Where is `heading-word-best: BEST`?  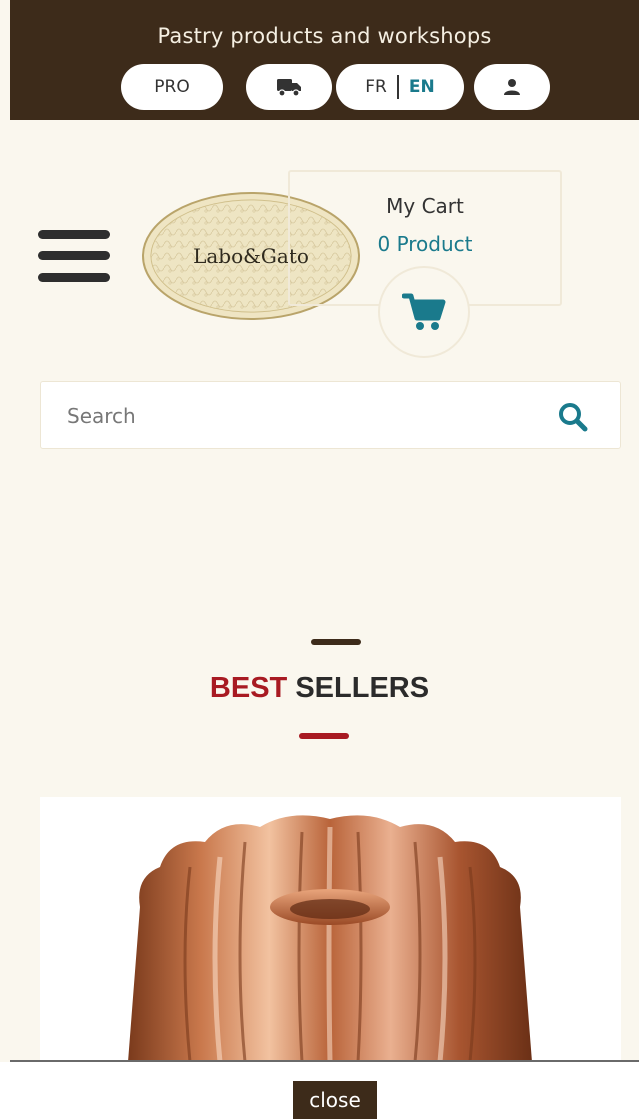
heading-word-best: BEST is located at coordinates (248, 688).